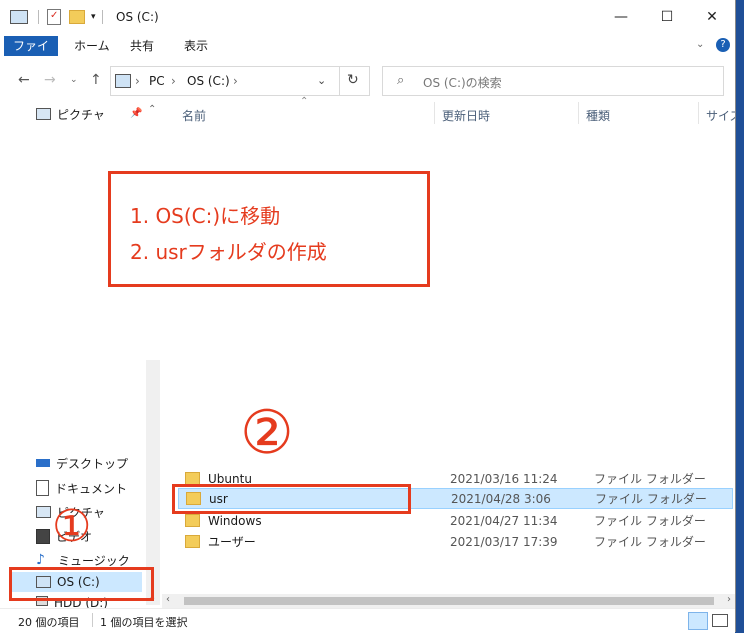  Describe the element at coordinates (50, 80) in the screenshot. I see `forward-arrow-icon: →` at that location.